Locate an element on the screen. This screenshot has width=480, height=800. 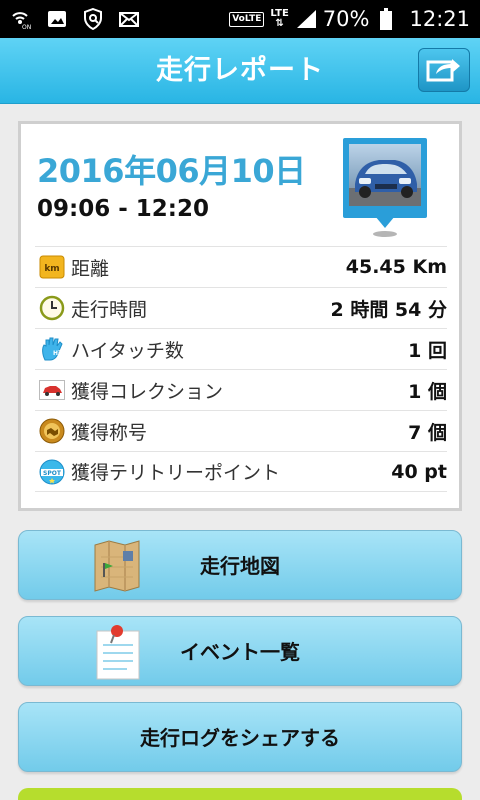
status-bar: ON VoLTE LTE ⇅ 70% 12:21 is located at coordinates (240, 19).